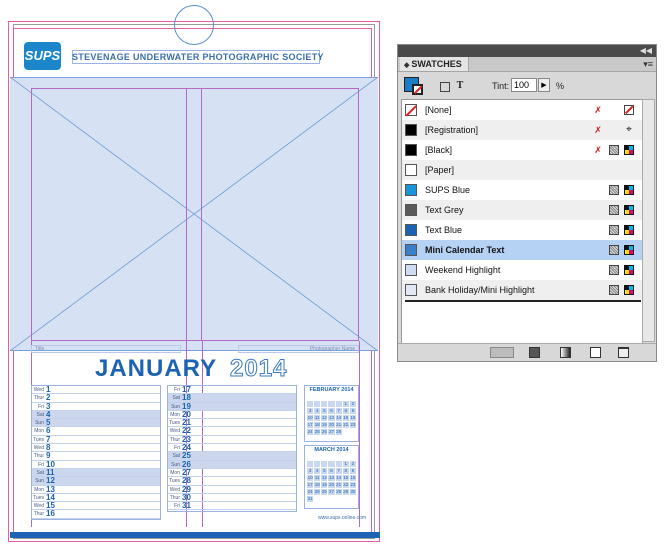 The width and height of the screenshot is (668, 550). What do you see at coordinates (96, 406) in the screenshot?
I see `day-row: Fri 3` at bounding box center [96, 406].